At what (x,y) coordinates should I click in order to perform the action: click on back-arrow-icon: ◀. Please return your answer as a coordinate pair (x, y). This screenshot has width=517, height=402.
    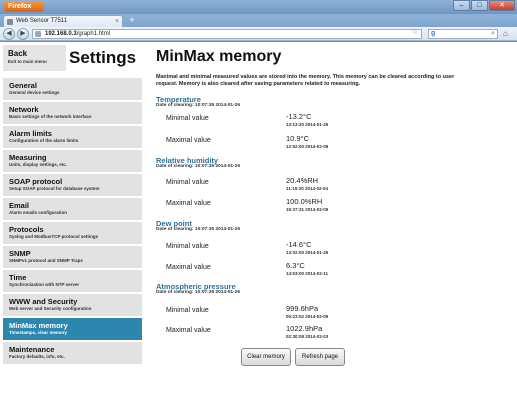
    Looking at the image, I should click on (9, 34).